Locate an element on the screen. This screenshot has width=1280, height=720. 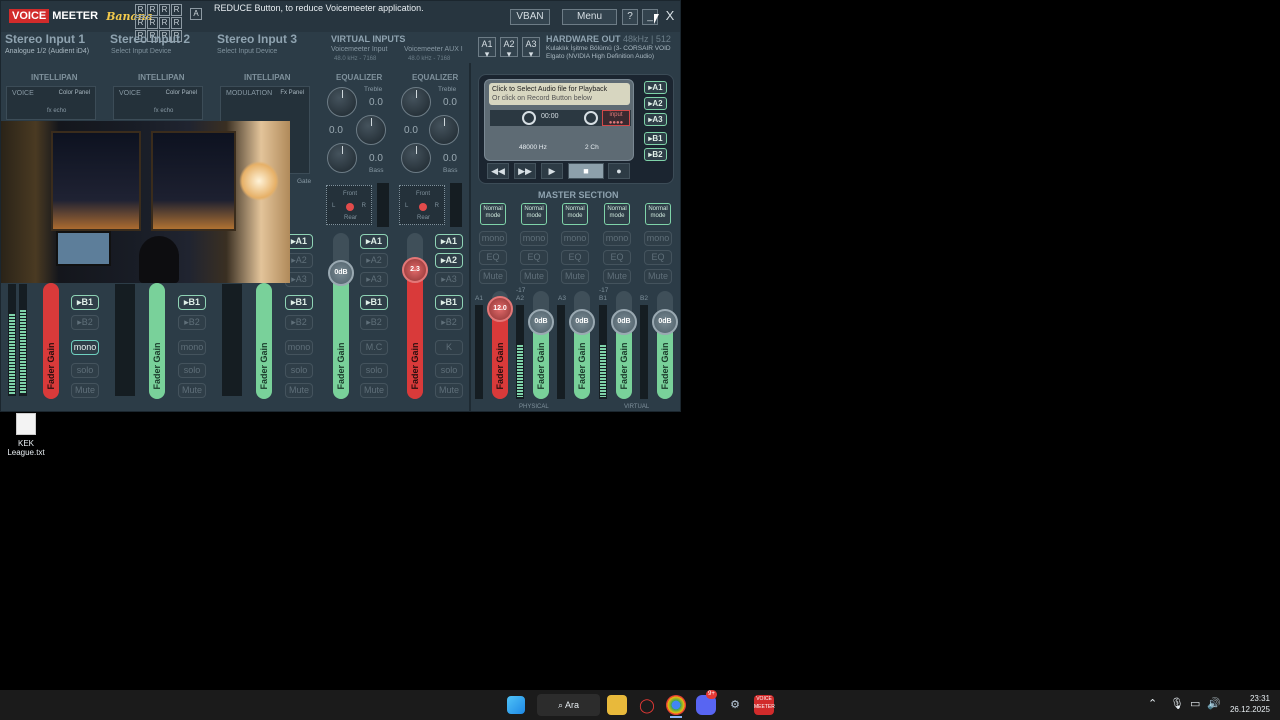
recorder-input-indicator: input ●●●● is located at coordinates (616, 118).